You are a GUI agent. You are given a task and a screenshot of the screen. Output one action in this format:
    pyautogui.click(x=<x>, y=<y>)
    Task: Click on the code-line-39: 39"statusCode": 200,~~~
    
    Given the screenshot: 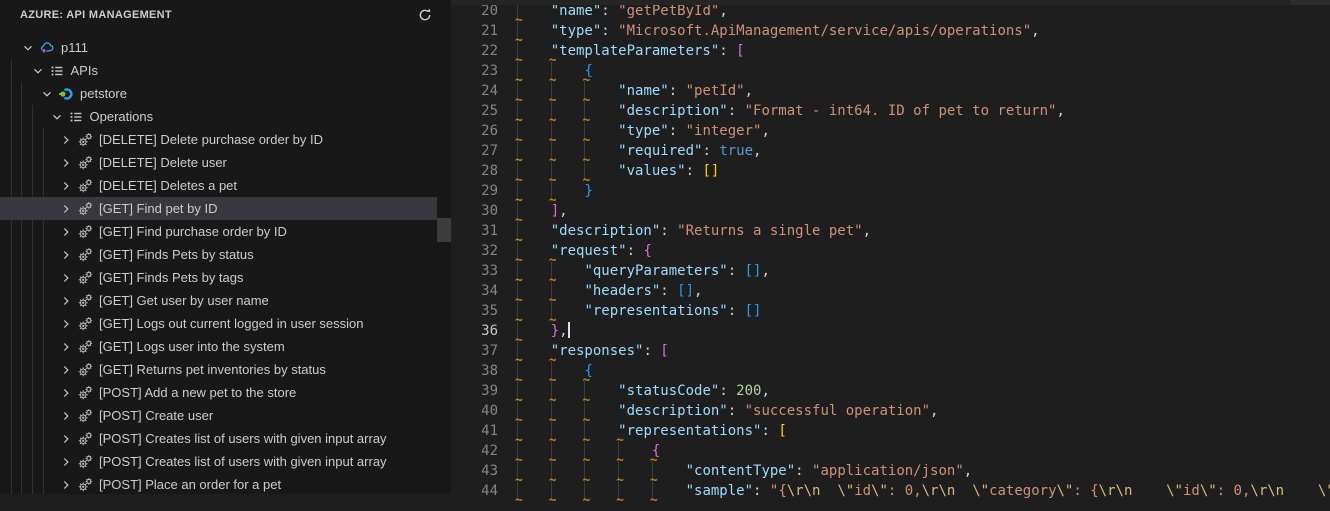 What is the action you would take?
    pyautogui.click(x=890, y=391)
    